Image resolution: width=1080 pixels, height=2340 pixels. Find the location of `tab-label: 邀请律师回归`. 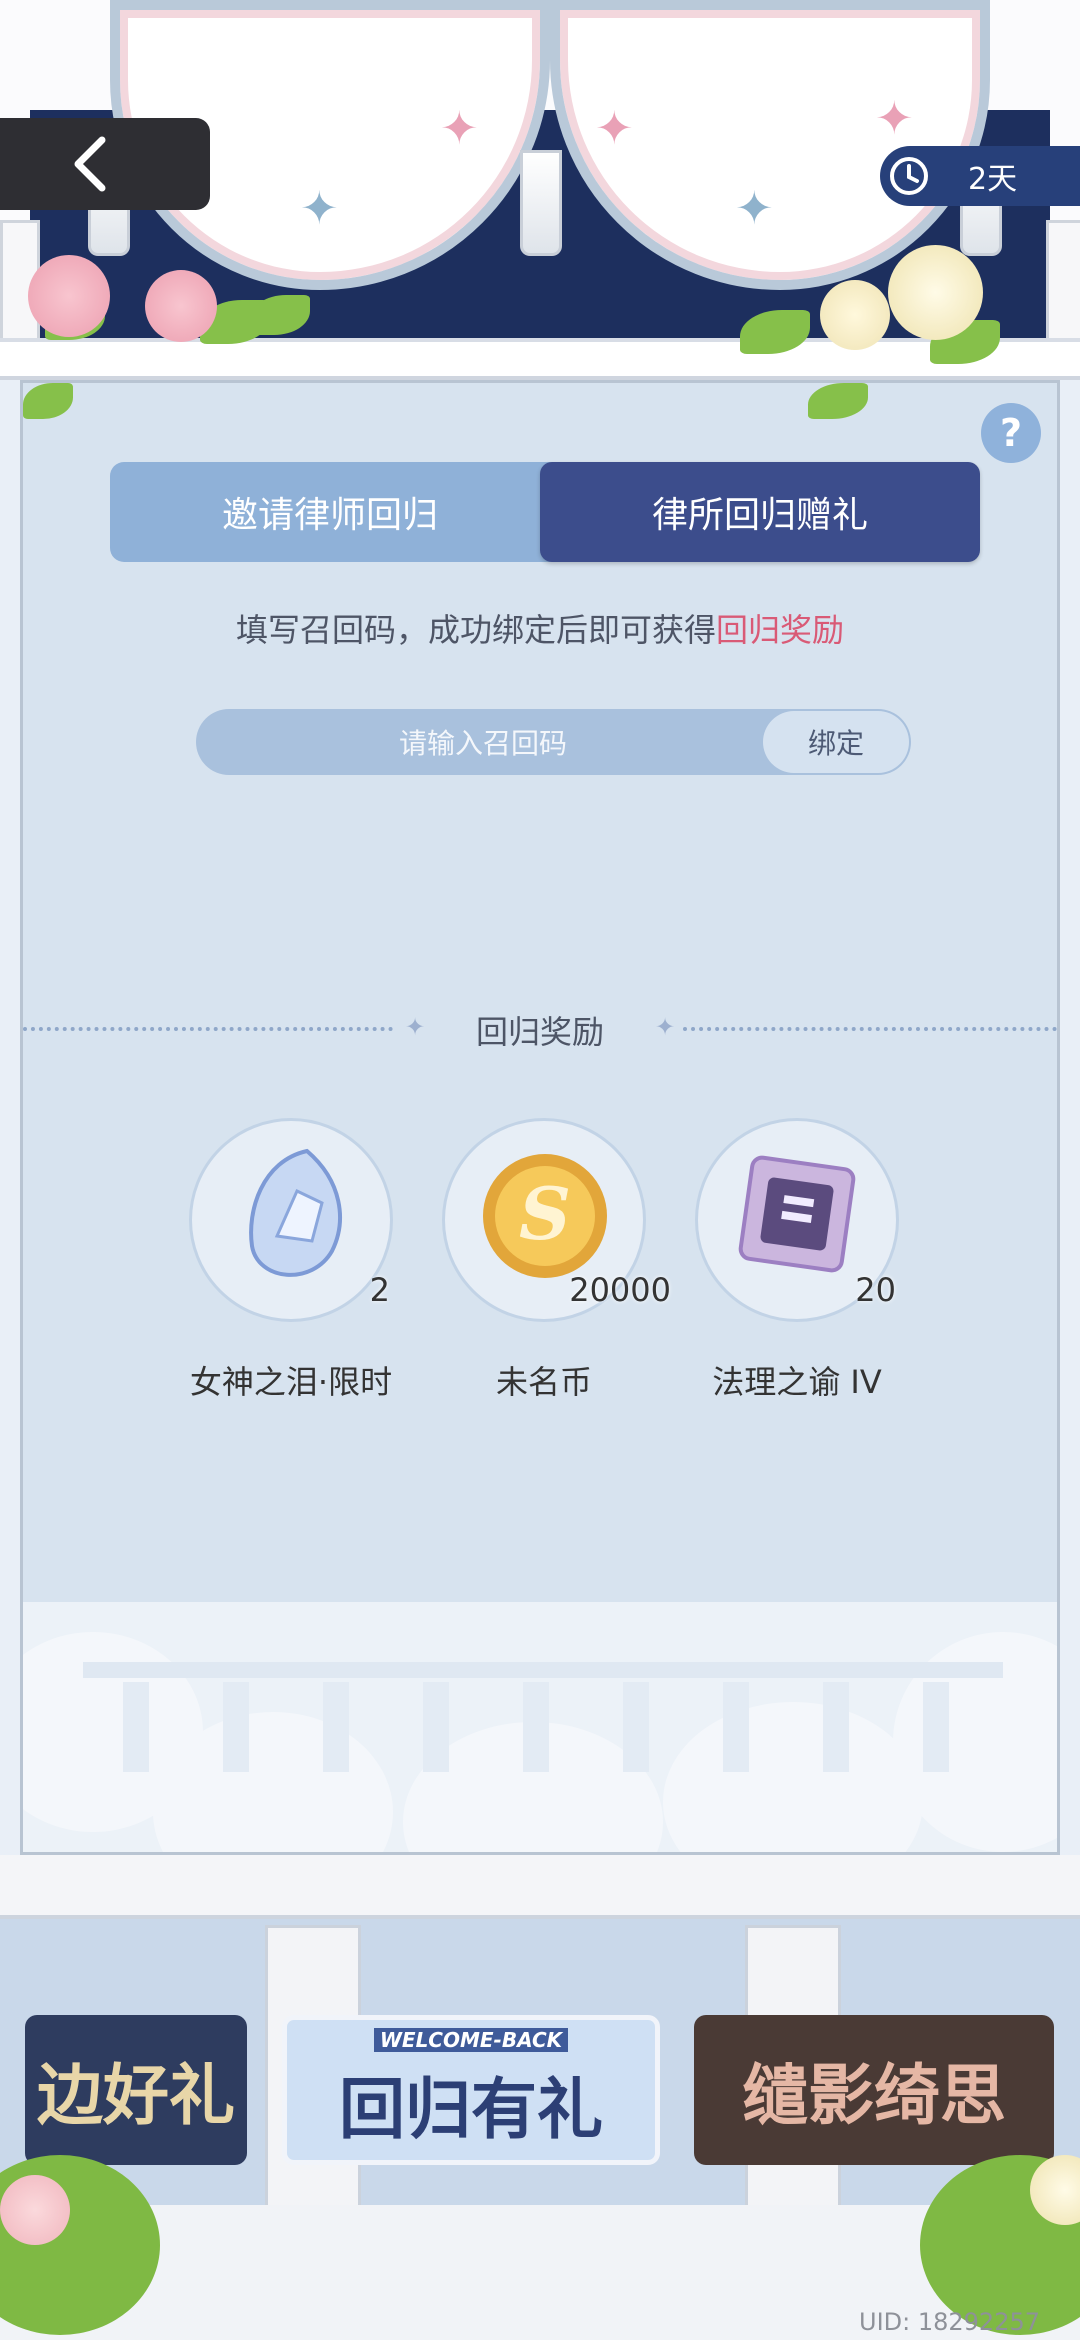

tab-label: 邀请律师回归 is located at coordinates (329, 515).